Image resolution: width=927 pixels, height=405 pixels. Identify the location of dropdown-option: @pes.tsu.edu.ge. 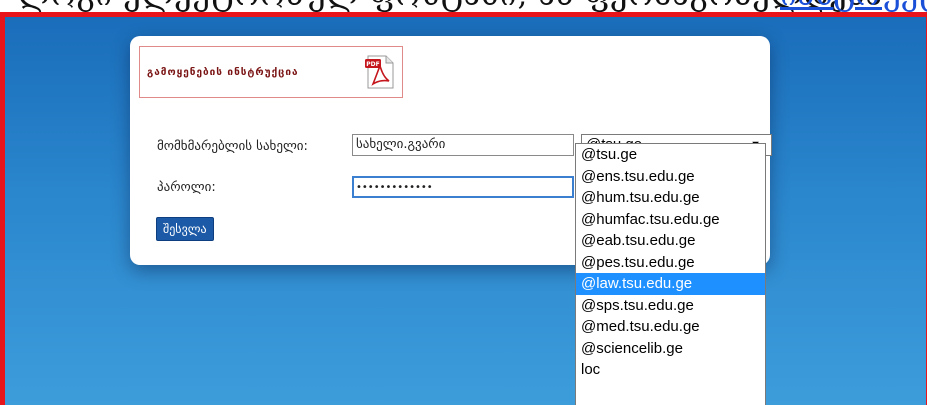
(670, 263).